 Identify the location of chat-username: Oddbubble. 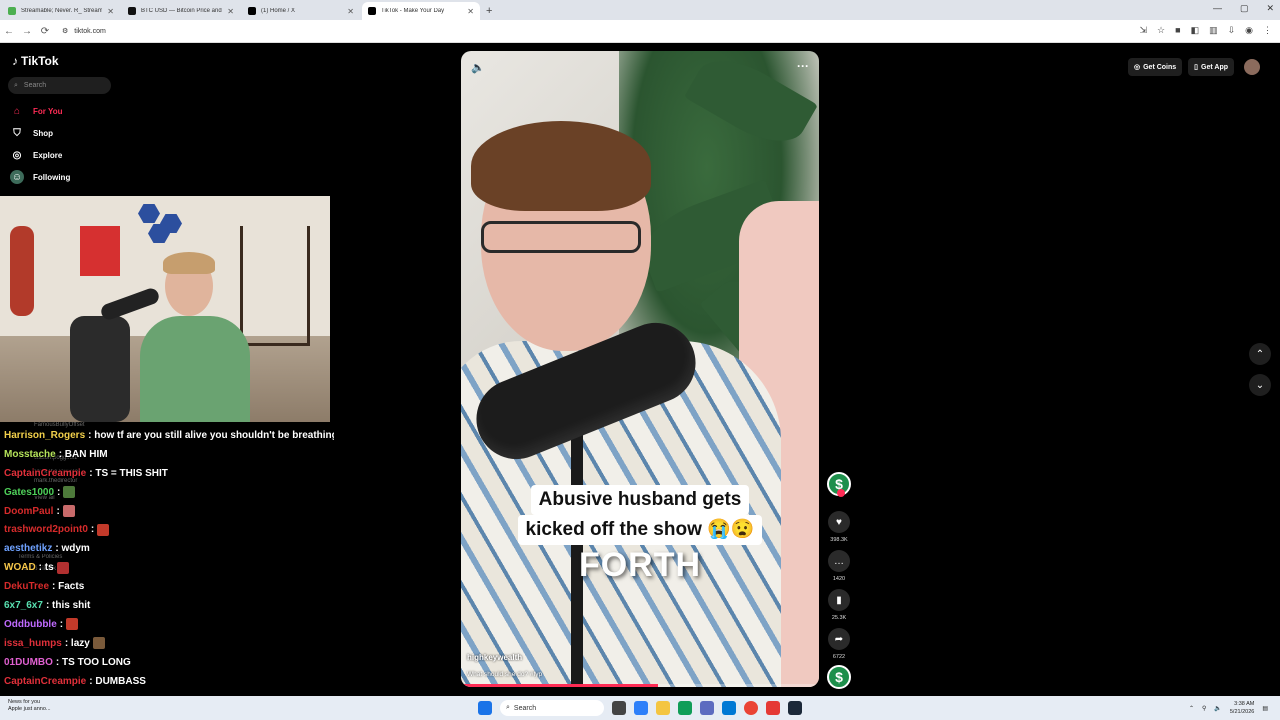
(30, 624).